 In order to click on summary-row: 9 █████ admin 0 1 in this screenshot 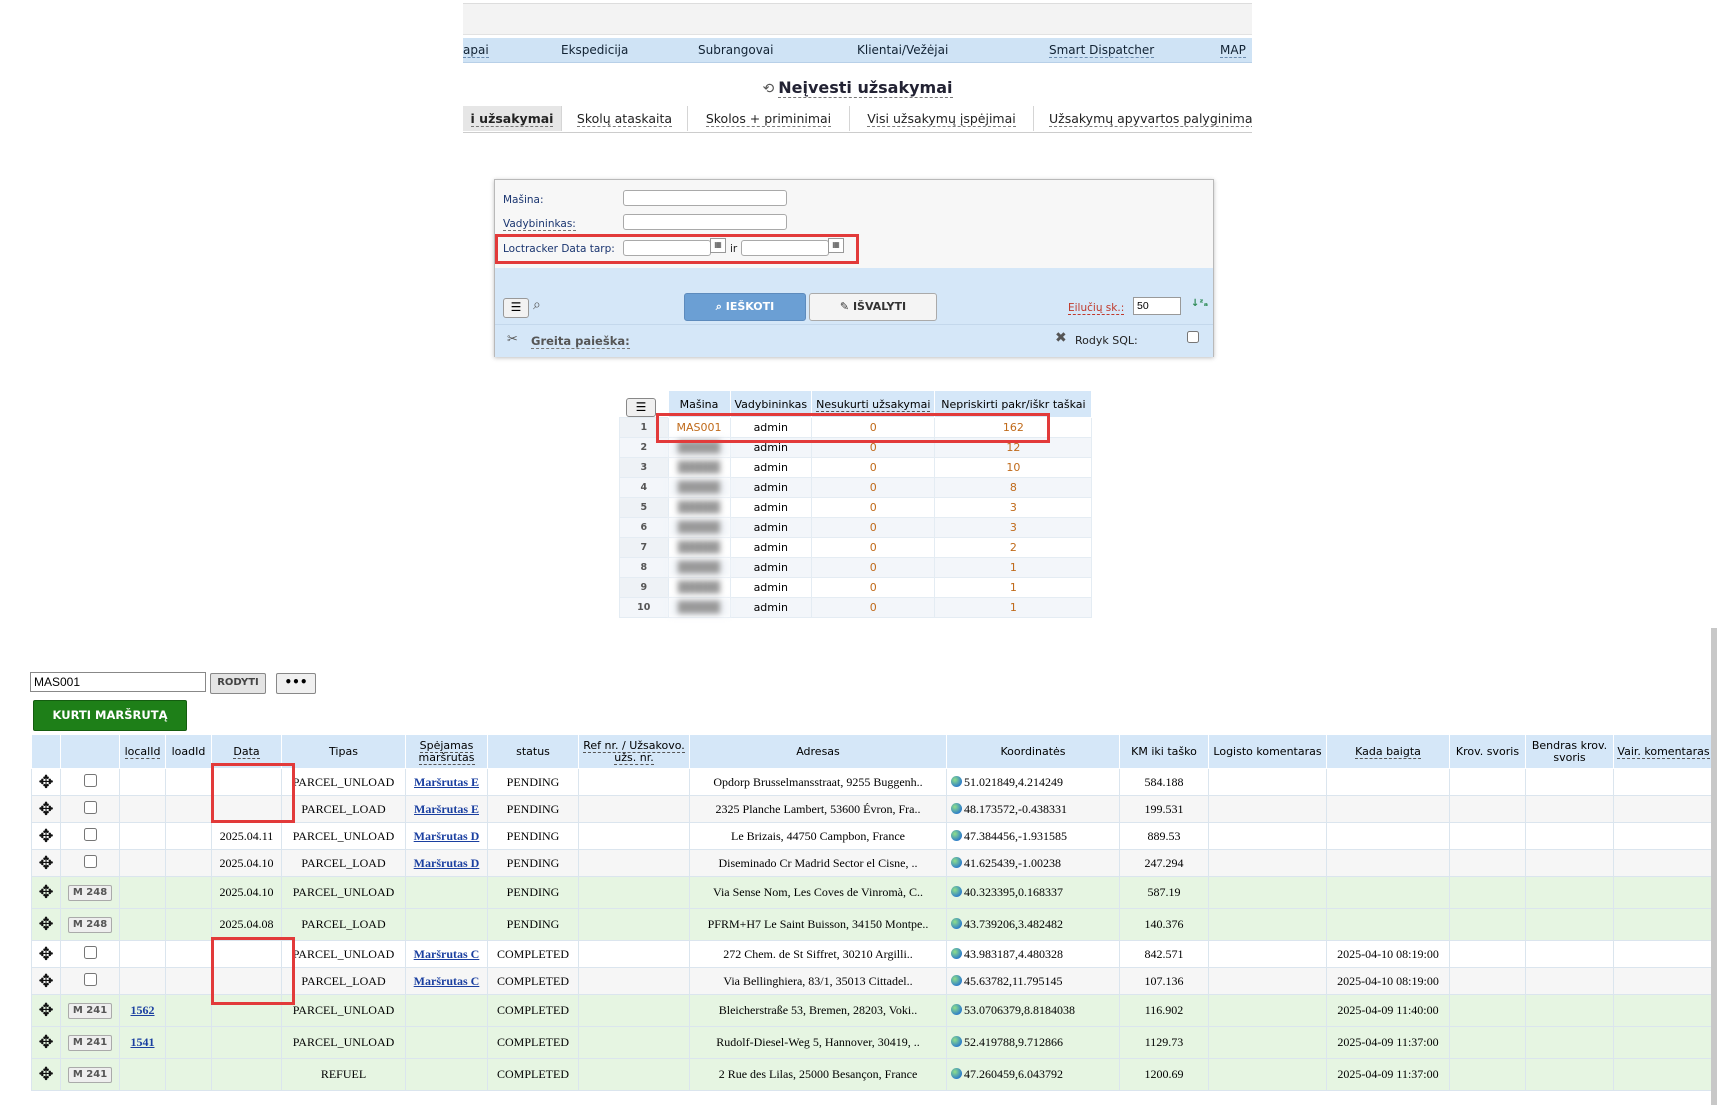, I will do `click(856, 587)`.